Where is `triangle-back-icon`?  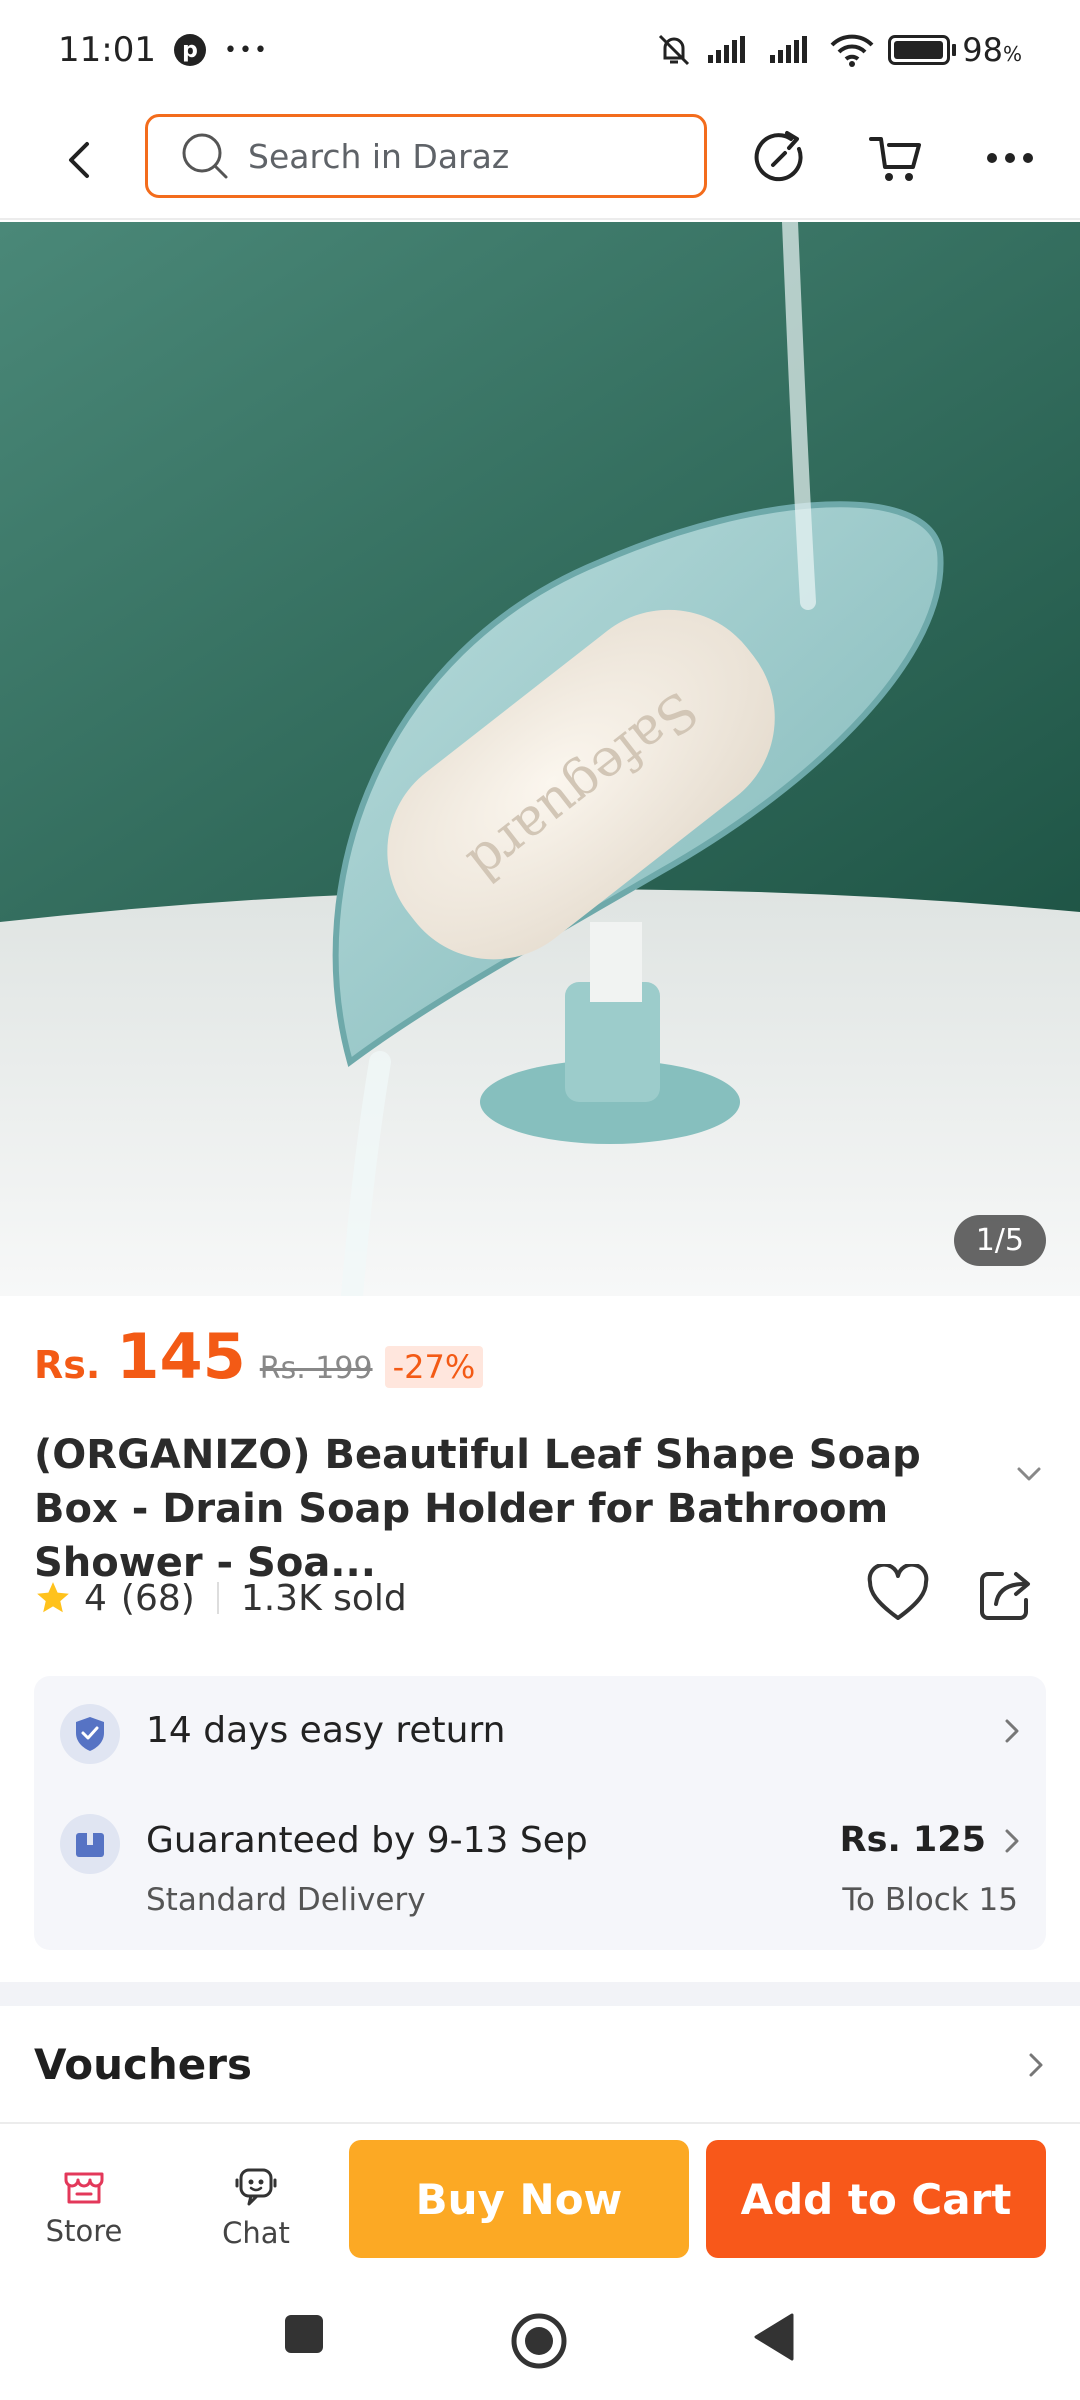
triangle-back-icon is located at coordinates (774, 2337).